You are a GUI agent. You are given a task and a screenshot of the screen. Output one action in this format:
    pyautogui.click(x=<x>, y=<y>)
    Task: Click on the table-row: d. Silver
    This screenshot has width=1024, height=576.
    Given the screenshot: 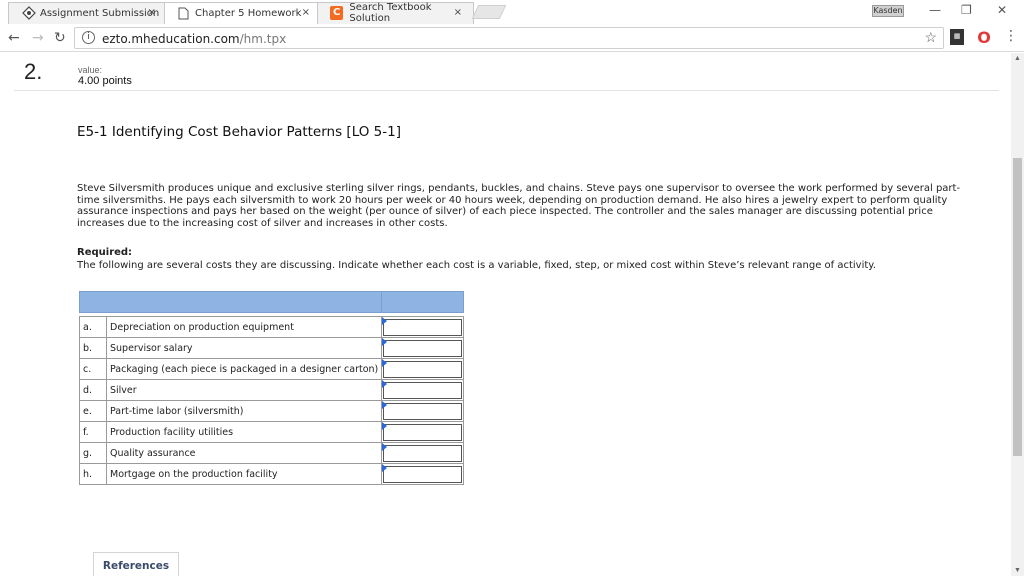 What is the action you would take?
    pyautogui.click(x=272, y=390)
    